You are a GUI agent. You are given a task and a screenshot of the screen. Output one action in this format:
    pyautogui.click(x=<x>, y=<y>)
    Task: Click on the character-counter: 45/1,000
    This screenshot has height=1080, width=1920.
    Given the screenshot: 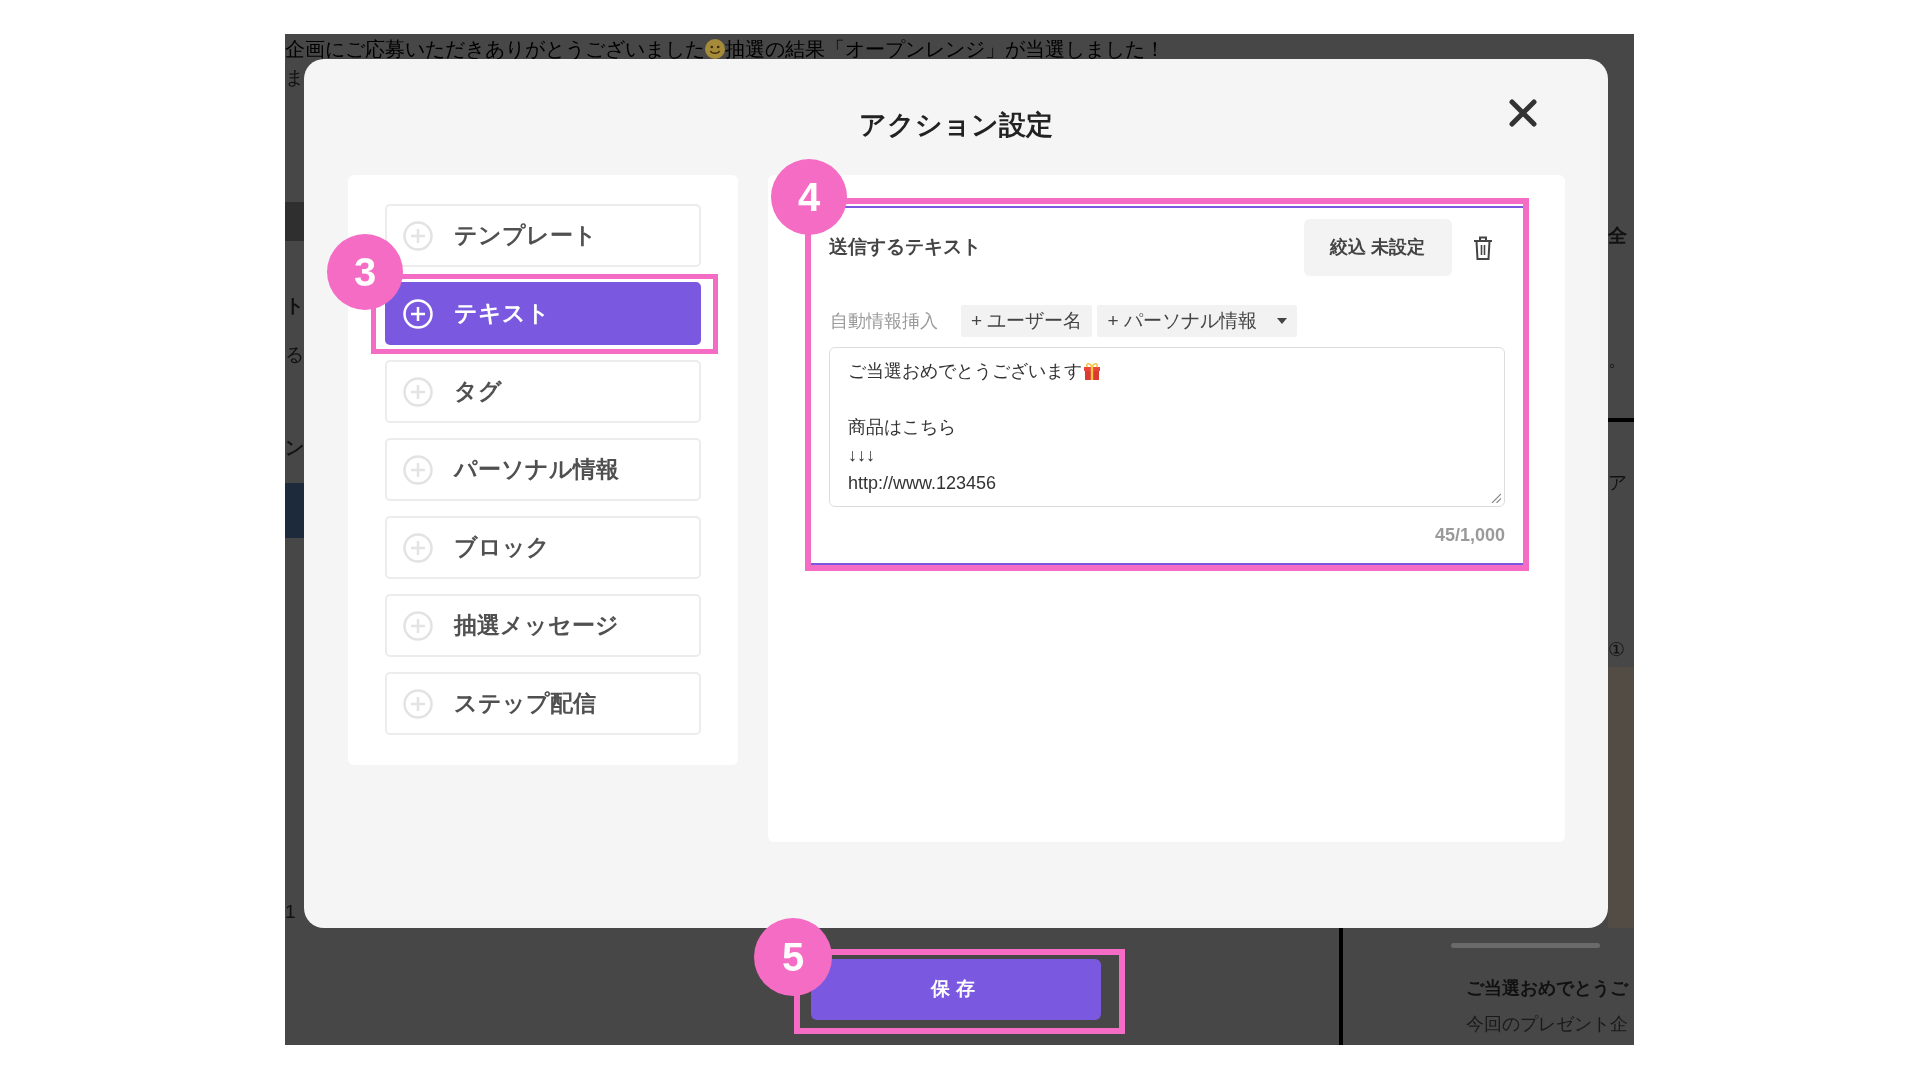 What is the action you would take?
    pyautogui.click(x=1469, y=535)
    